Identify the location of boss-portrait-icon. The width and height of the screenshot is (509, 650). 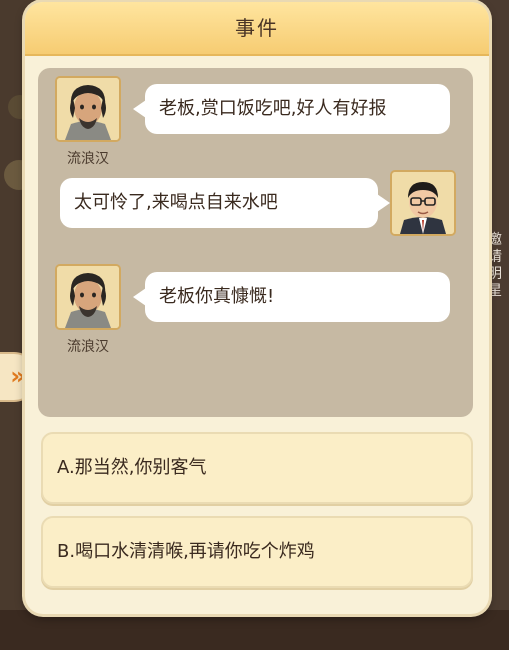
(423, 203).